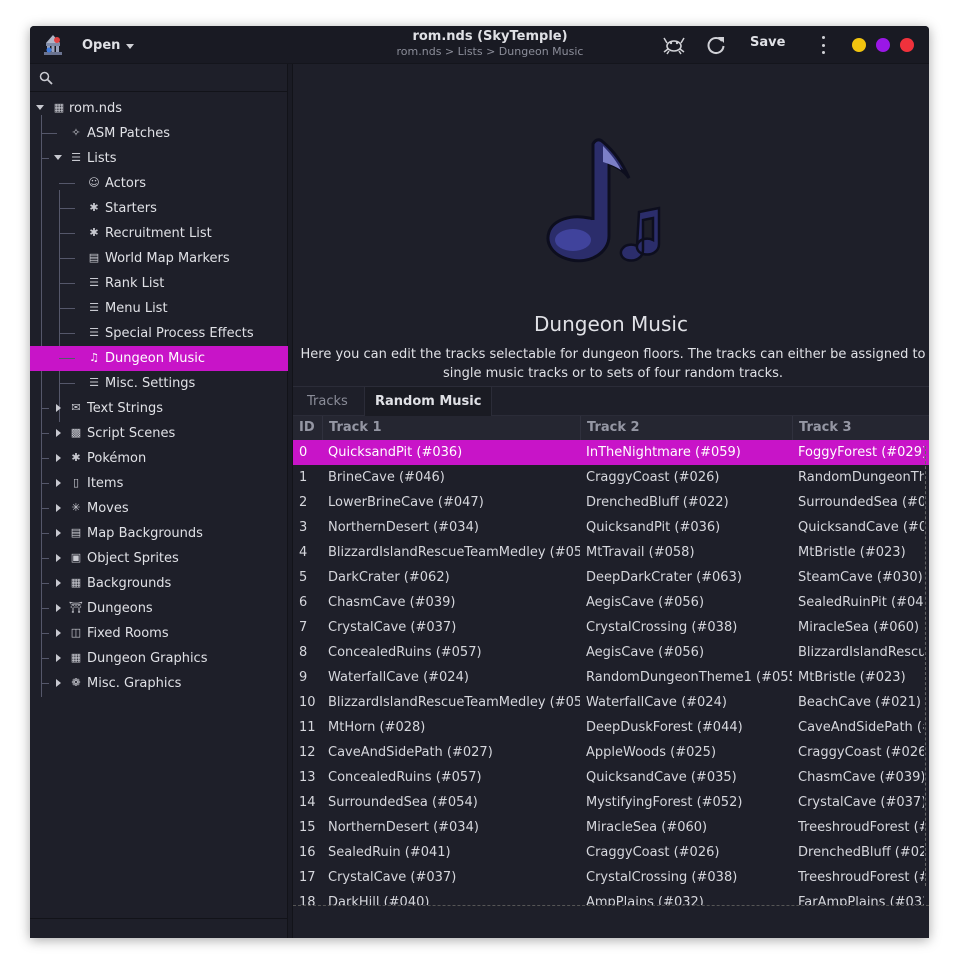 This screenshot has height=972, width=959. What do you see at coordinates (58, 157) in the screenshot?
I see `expander-down-icon` at bounding box center [58, 157].